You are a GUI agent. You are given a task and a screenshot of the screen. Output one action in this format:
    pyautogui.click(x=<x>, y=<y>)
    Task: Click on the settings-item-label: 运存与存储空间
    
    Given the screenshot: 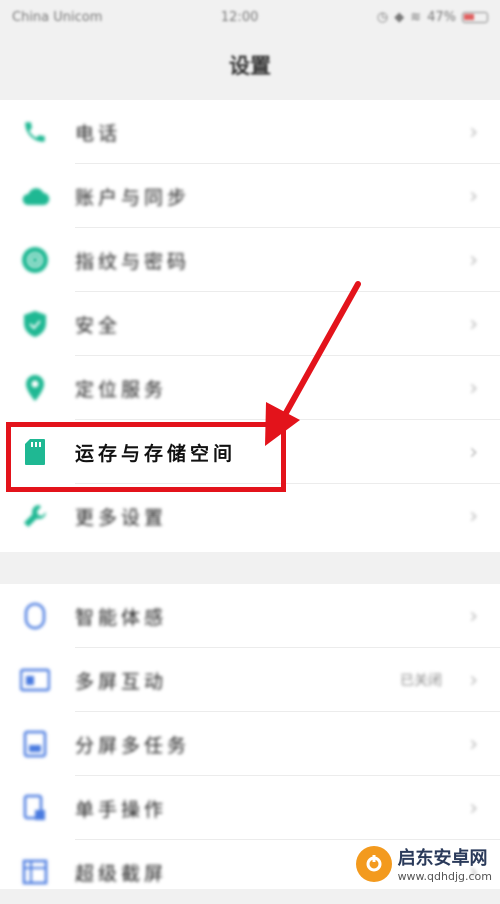 What is the action you would take?
    pyautogui.click(x=156, y=453)
    